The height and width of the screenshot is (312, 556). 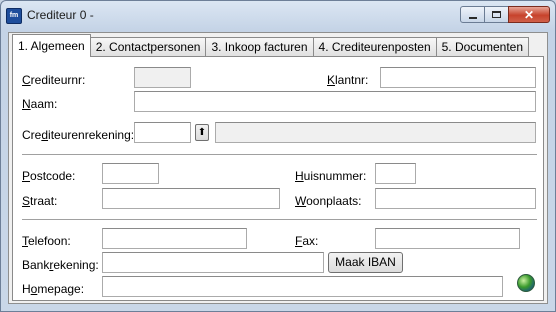 What do you see at coordinates (307, 241) in the screenshot?
I see `fax-label: Fax:` at bounding box center [307, 241].